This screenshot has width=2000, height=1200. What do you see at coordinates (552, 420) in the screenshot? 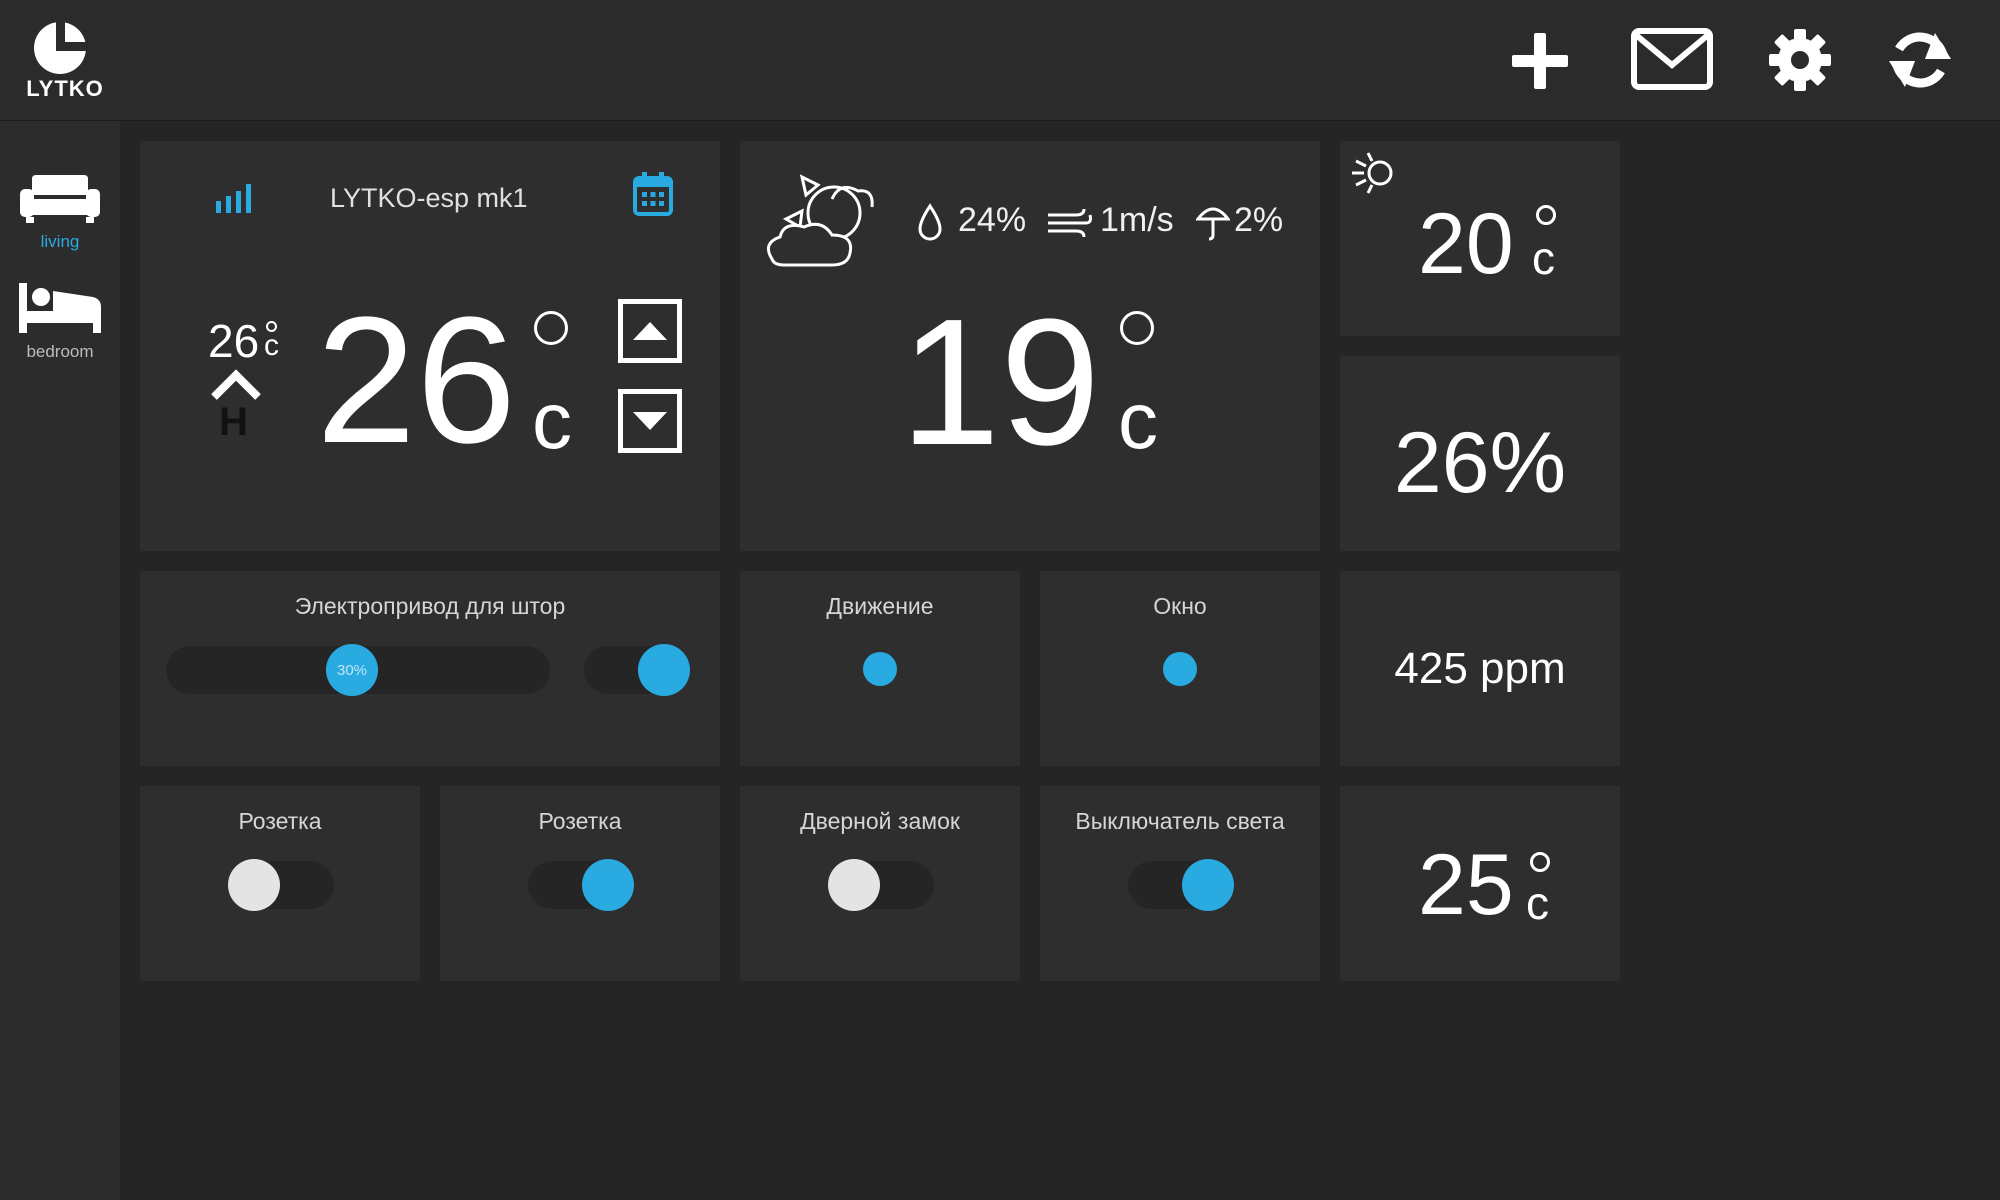
I see `set-unit: c` at bounding box center [552, 420].